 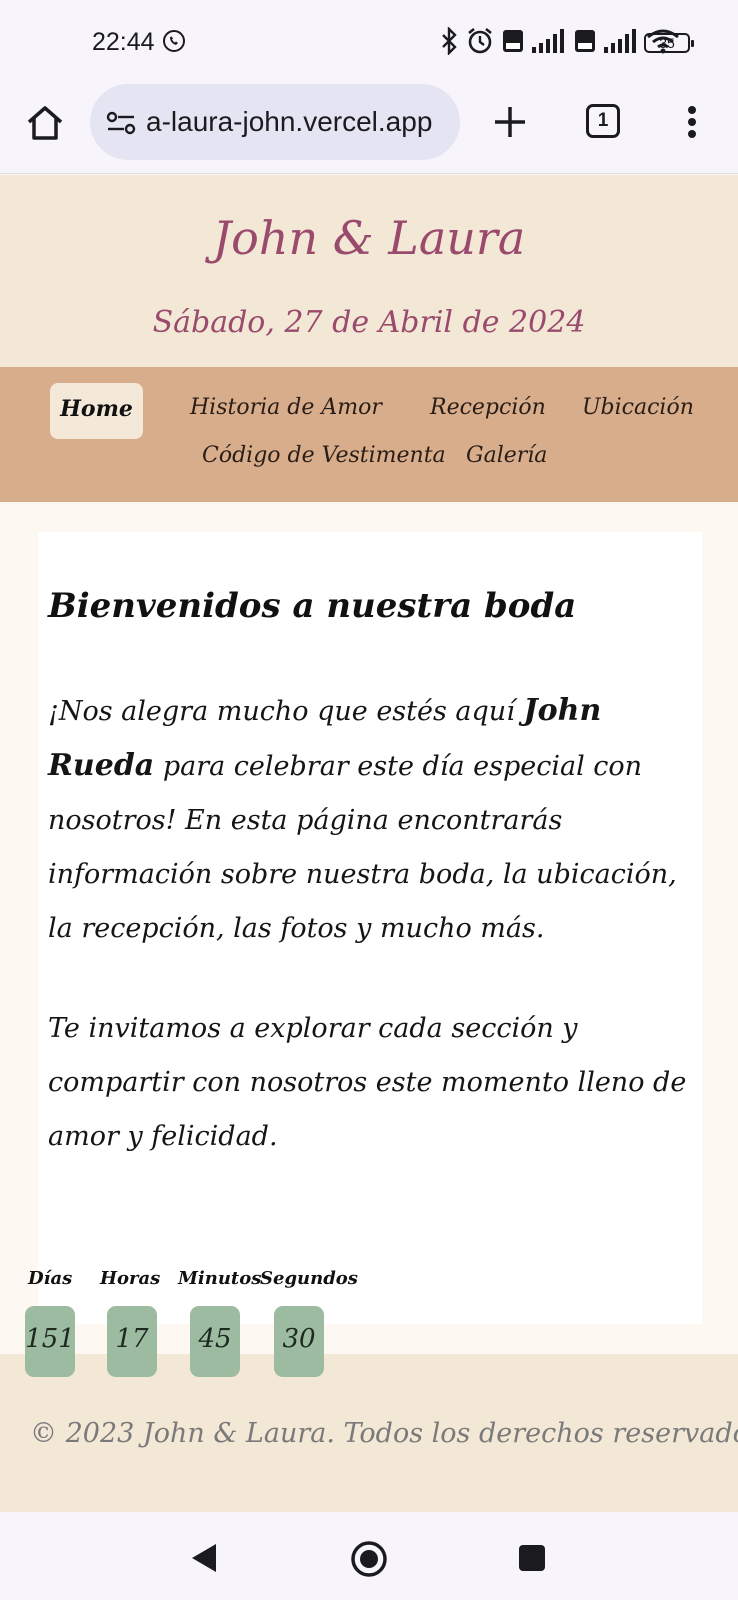 What do you see at coordinates (96, 411) in the screenshot?
I see `nav-home: Home` at bounding box center [96, 411].